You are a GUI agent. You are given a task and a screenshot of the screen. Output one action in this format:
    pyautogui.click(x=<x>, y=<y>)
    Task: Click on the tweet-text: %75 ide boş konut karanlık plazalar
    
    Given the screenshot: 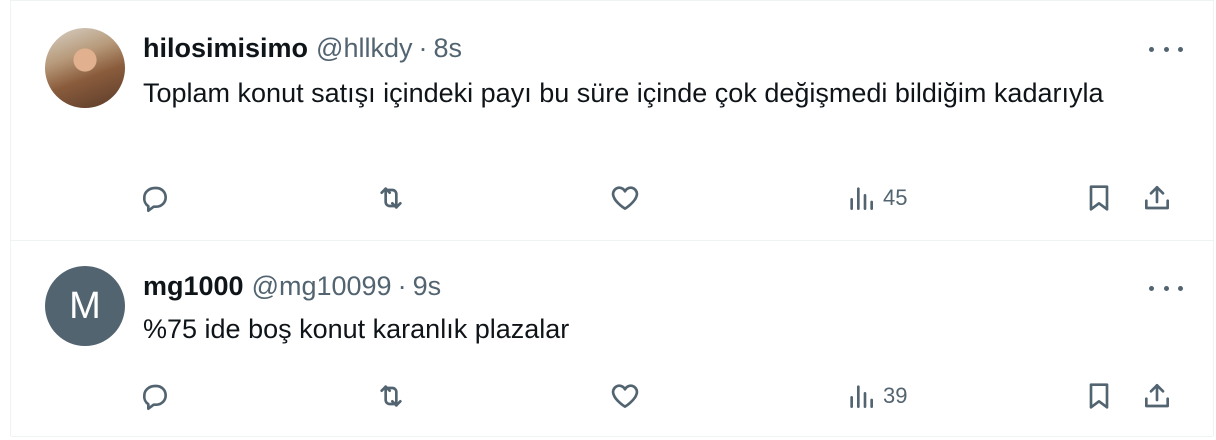 What is the action you would take?
    pyautogui.click(x=356, y=329)
    